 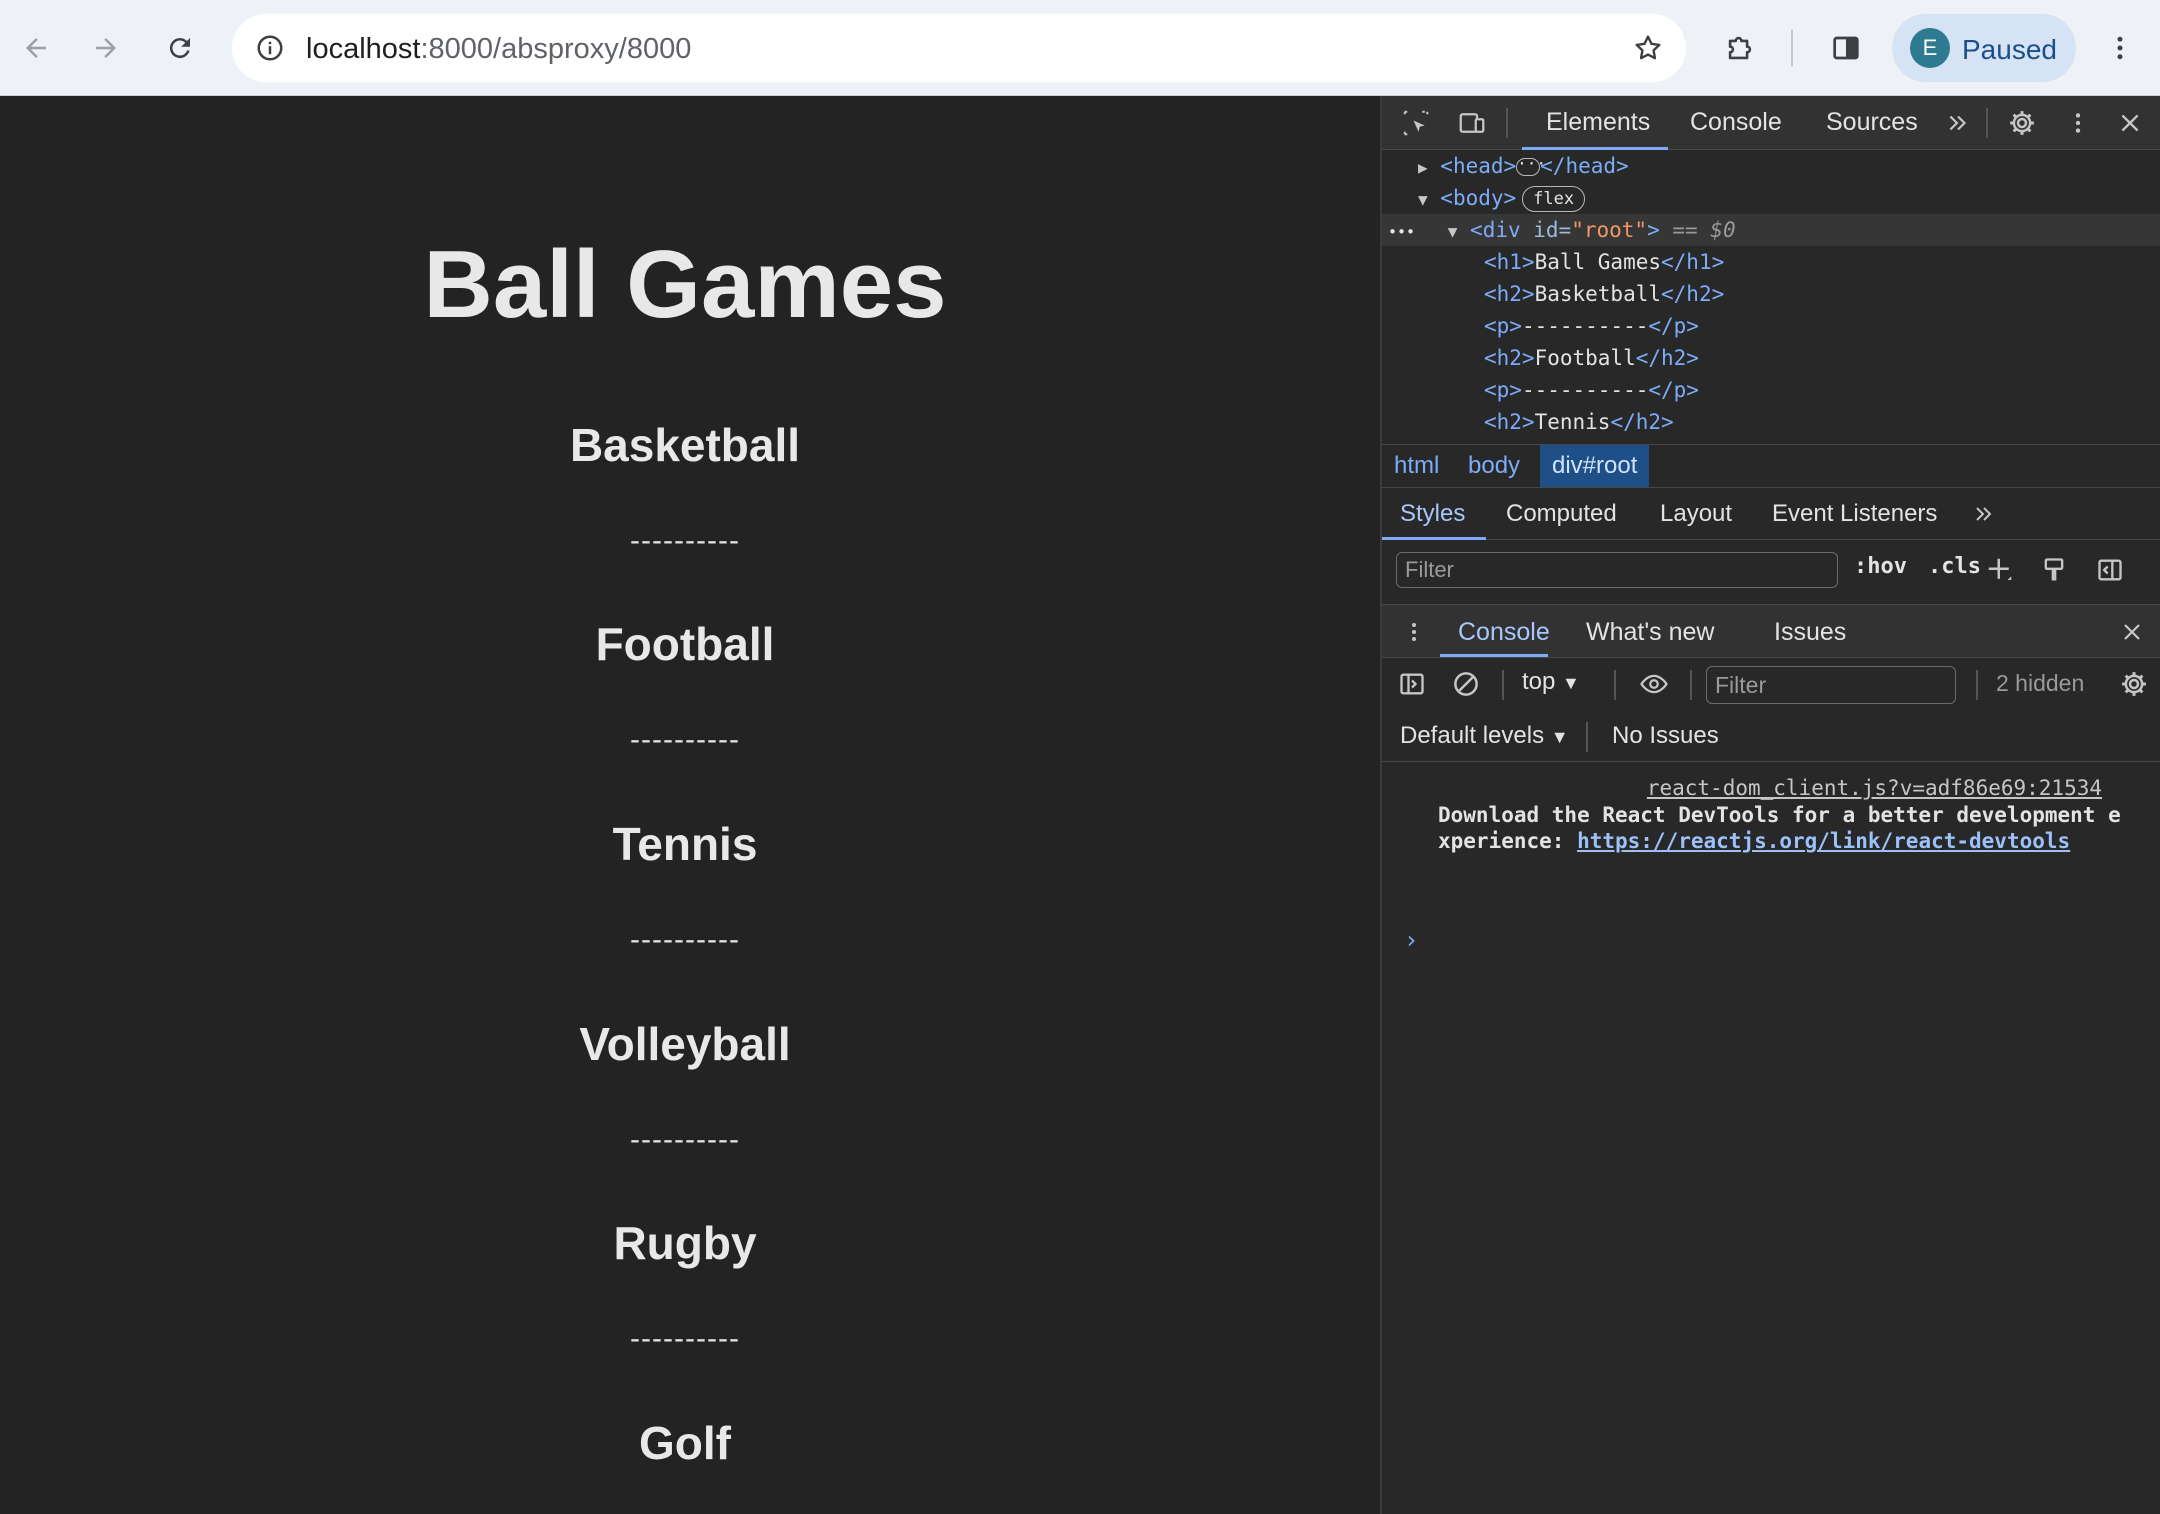 I want to click on tree-node-body: ▼ <body> flex, so click(x=1771, y=198).